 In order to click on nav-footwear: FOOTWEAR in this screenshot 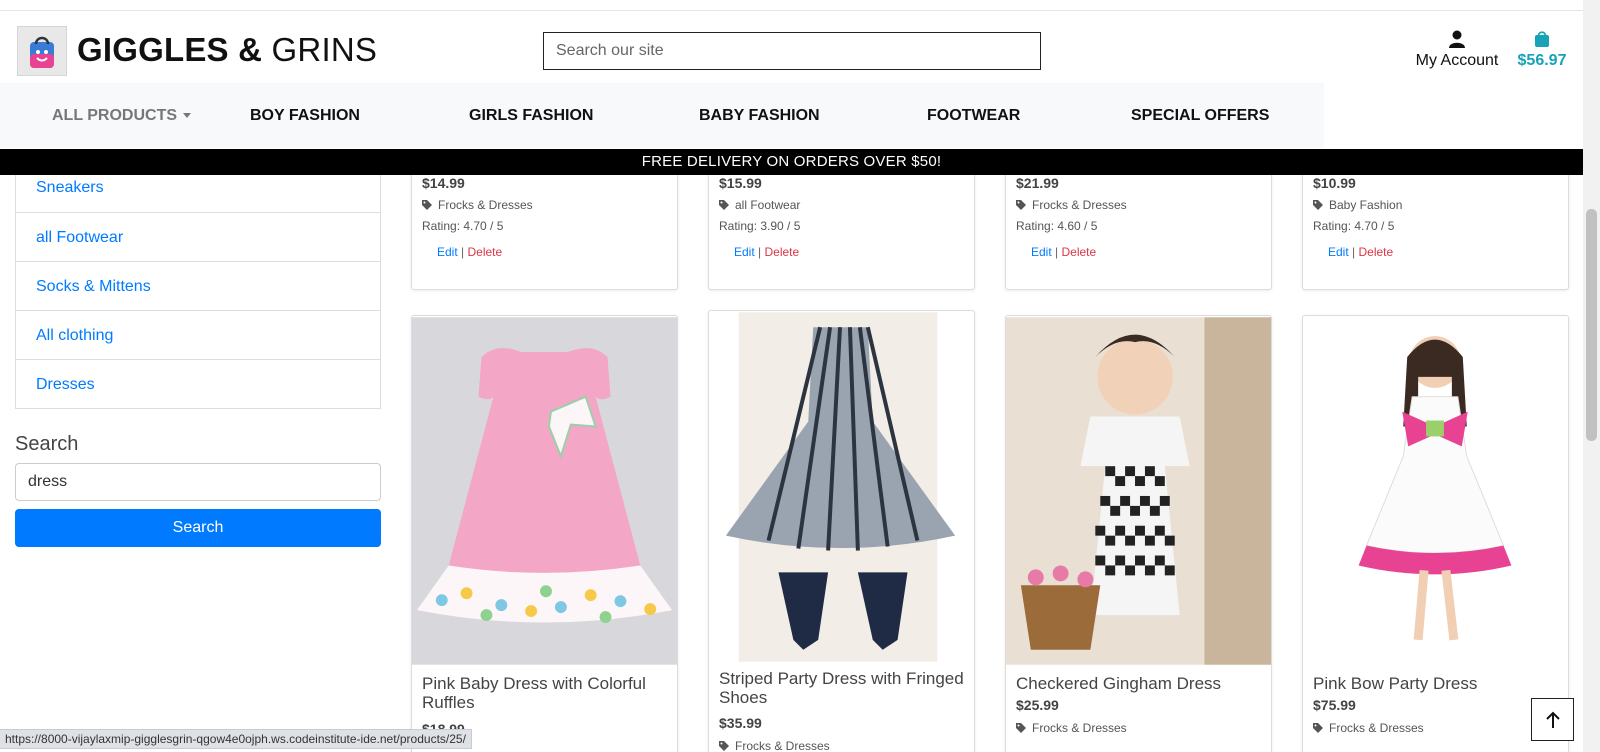, I will do `click(973, 116)`.